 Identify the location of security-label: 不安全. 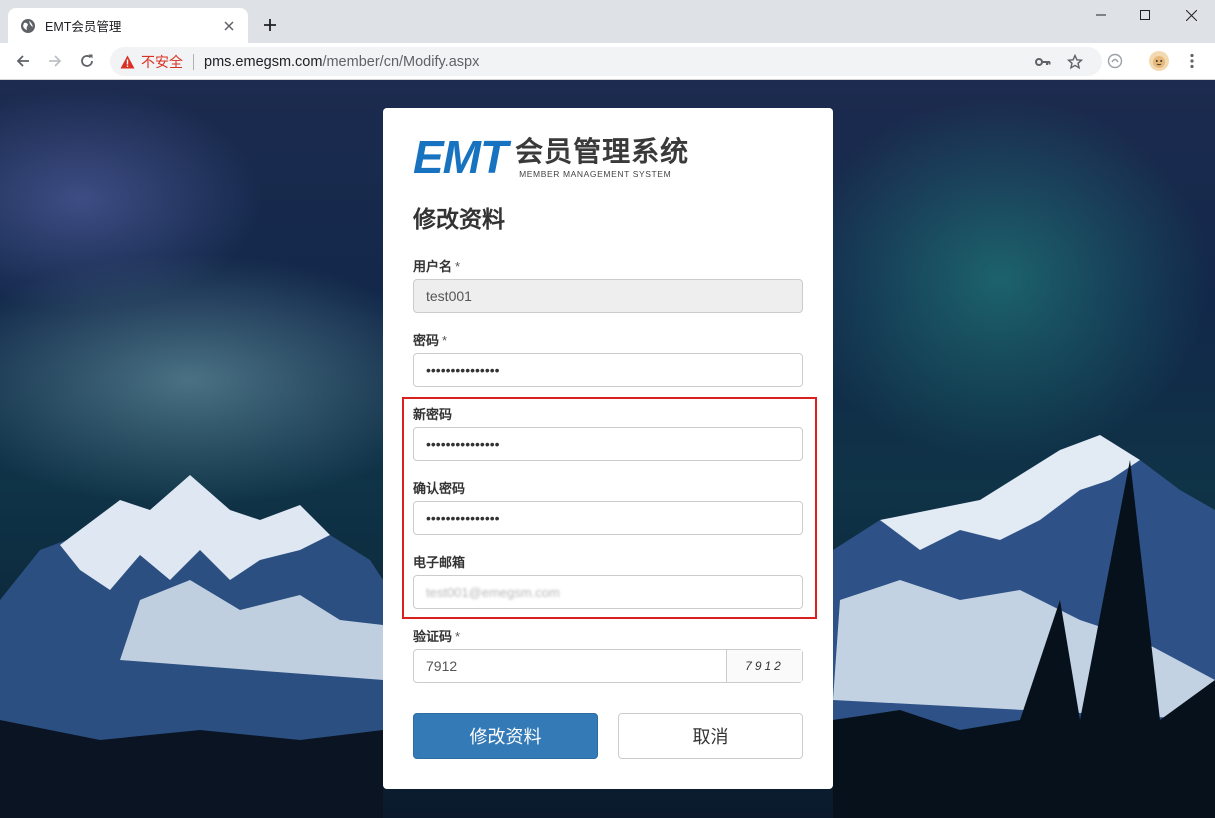
(162, 62).